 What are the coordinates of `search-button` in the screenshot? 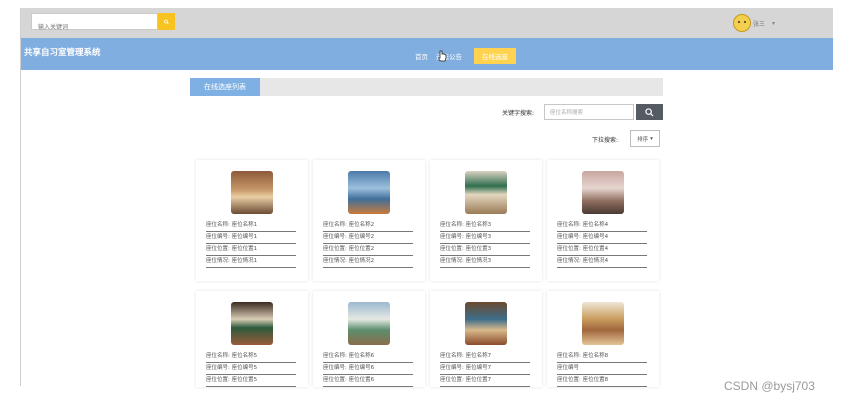 It's located at (166, 21).